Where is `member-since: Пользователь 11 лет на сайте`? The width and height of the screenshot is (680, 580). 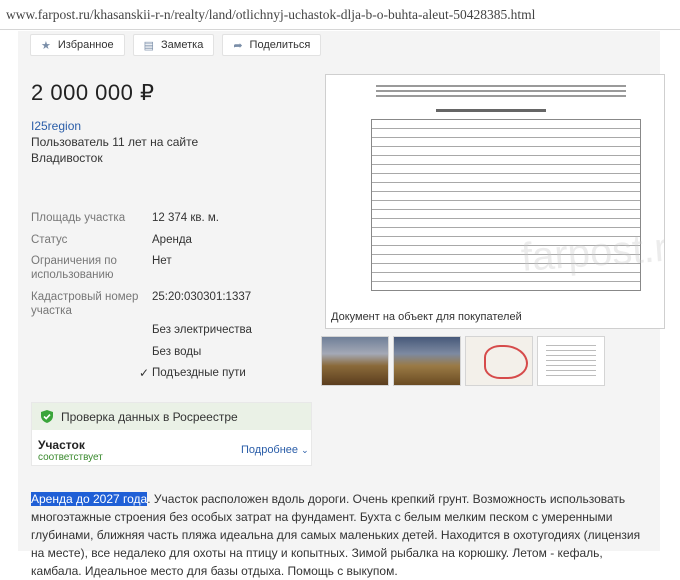 member-since: Пользователь 11 лет на сайте is located at coordinates (115, 142).